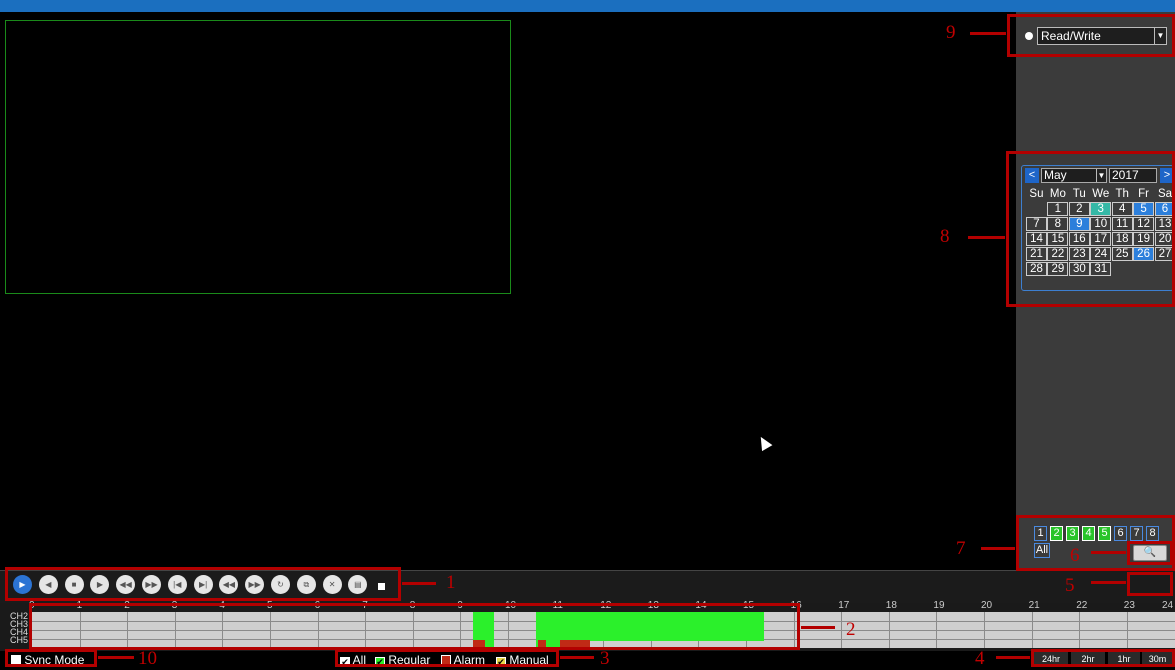  What do you see at coordinates (587, 6) in the screenshot?
I see `title-bar` at bounding box center [587, 6].